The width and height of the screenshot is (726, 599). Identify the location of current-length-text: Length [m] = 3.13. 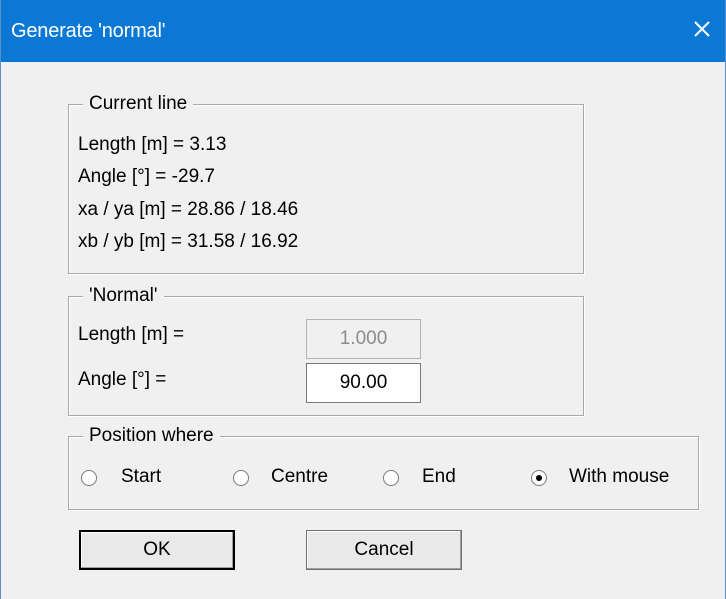
(152, 144).